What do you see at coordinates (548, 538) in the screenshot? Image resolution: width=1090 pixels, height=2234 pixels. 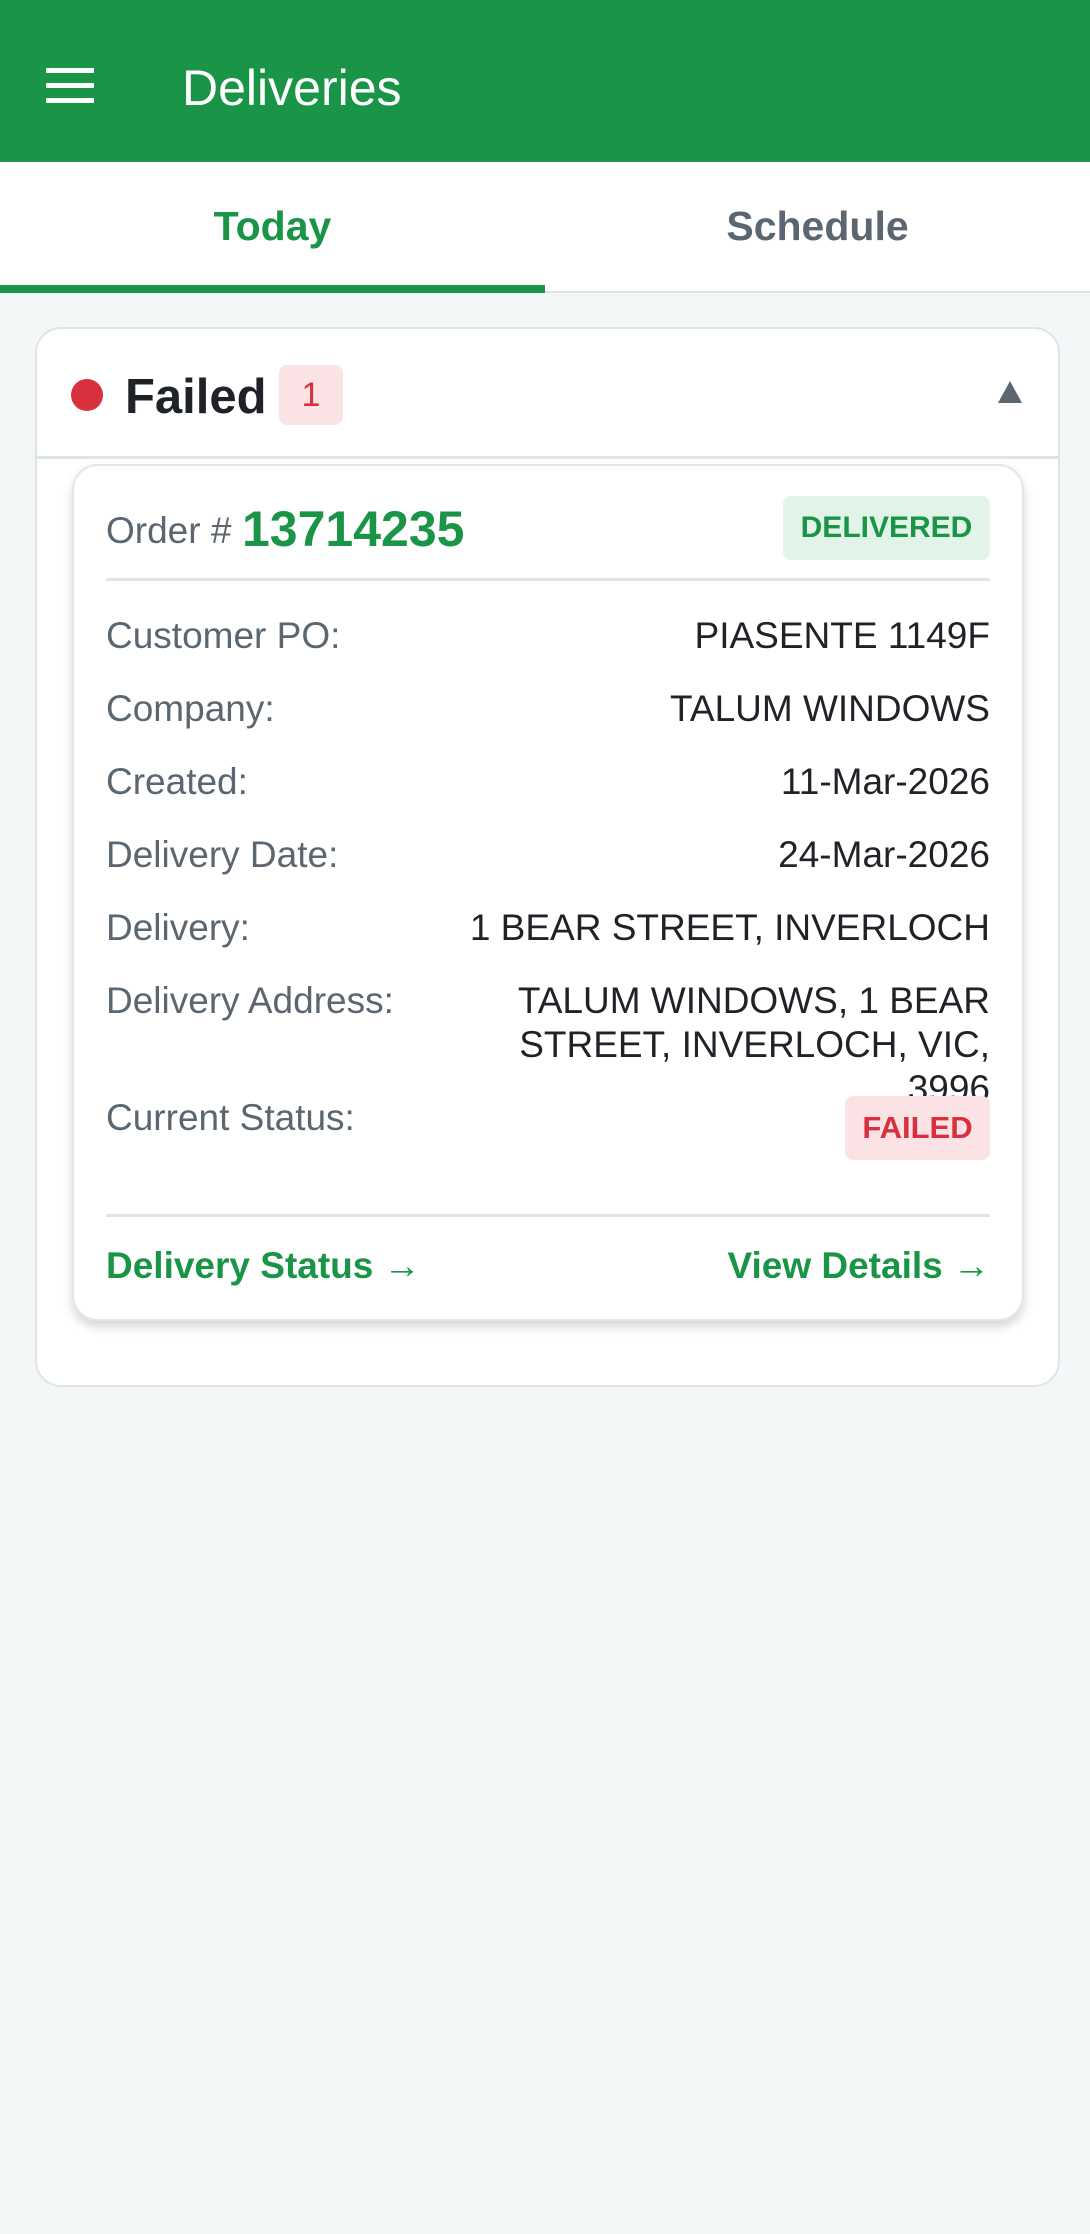 I see `order-header: Order # 13714235 DELIVERED` at bounding box center [548, 538].